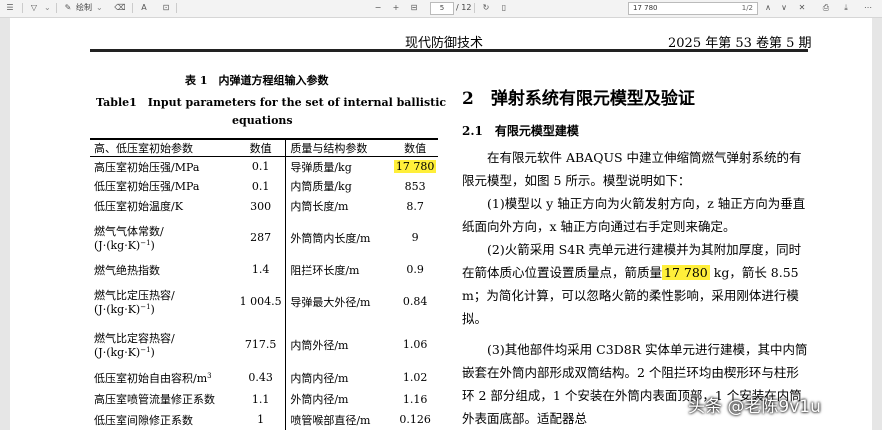 The height and width of the screenshot is (430, 882). Describe the element at coordinates (442, 8) in the screenshot. I see `page-number-input: 5` at that location.